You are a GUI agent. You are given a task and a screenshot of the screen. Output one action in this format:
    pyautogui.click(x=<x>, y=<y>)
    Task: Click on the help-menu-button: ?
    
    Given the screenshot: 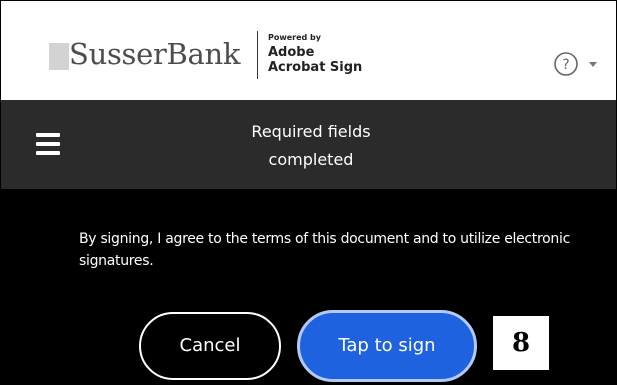 What is the action you would take?
    pyautogui.click(x=577, y=64)
    